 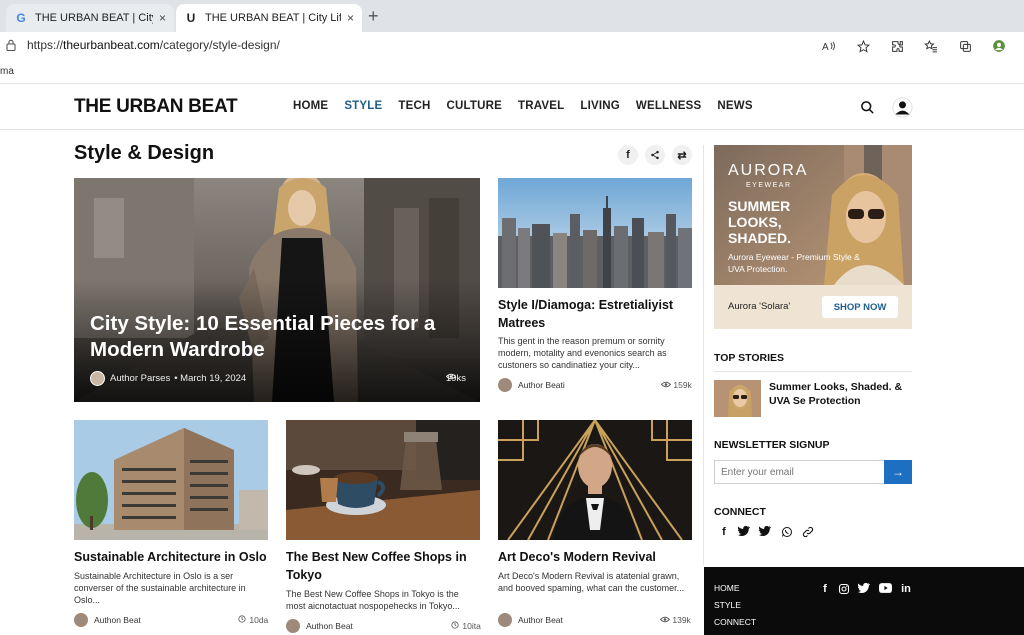 I want to click on site-footer: HOME STYLE CONNECT f in, so click(x=864, y=601).